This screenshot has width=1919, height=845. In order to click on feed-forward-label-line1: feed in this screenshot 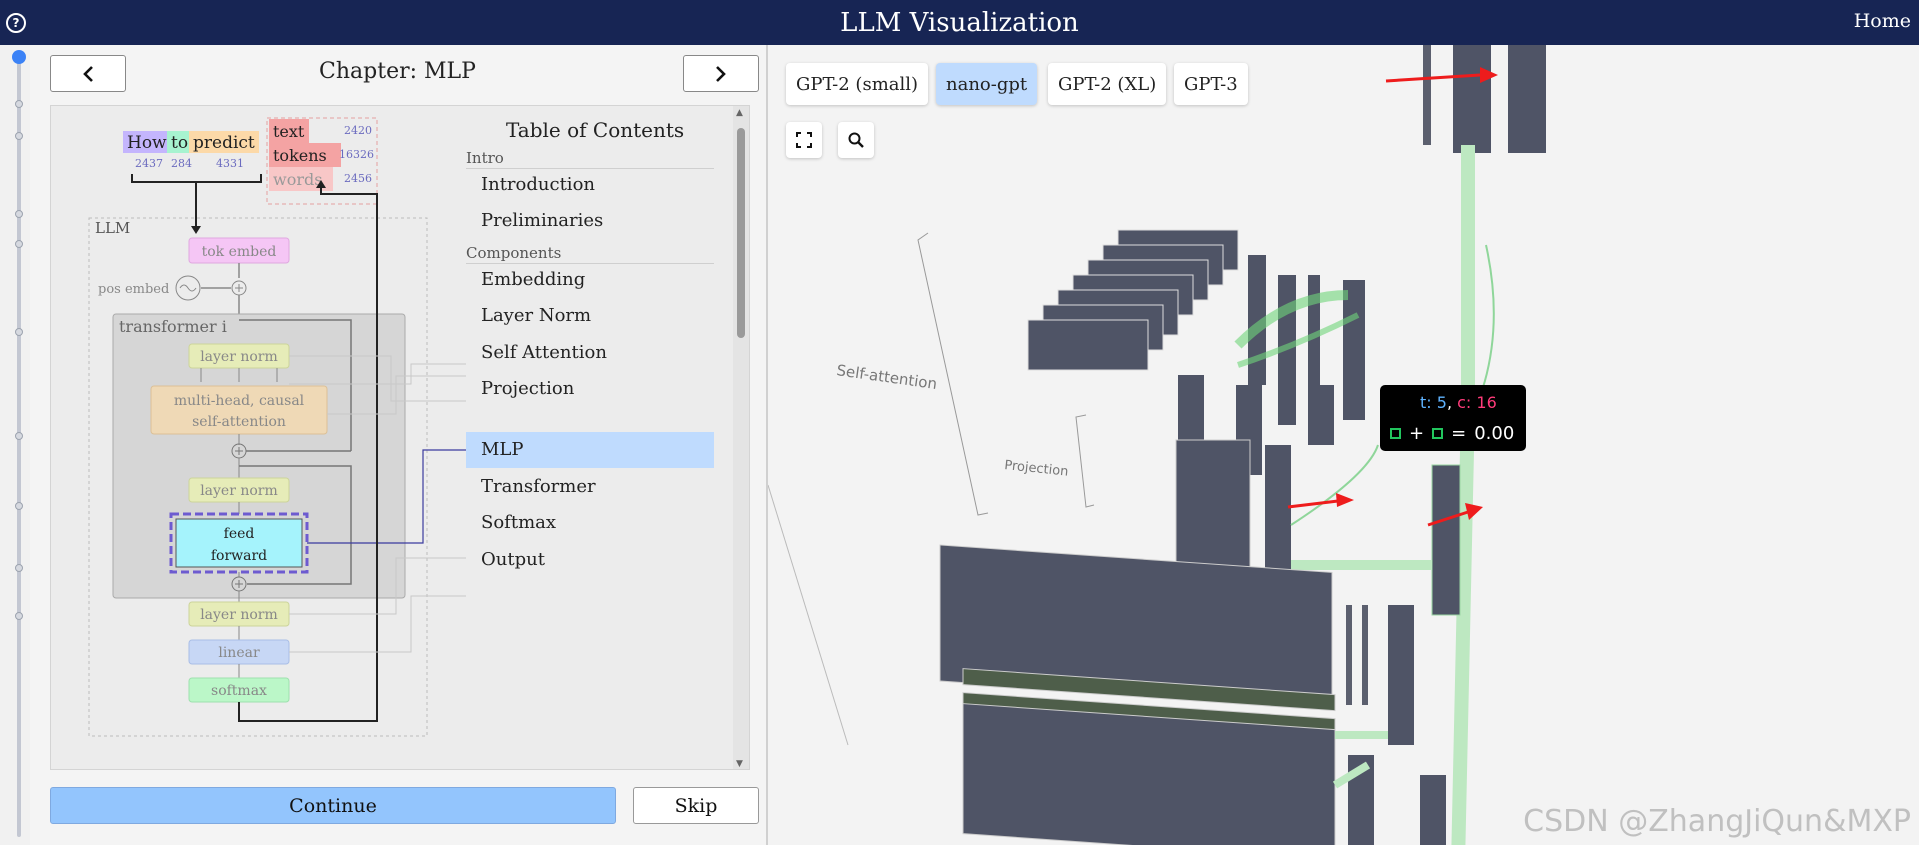, I will do `click(239, 534)`.